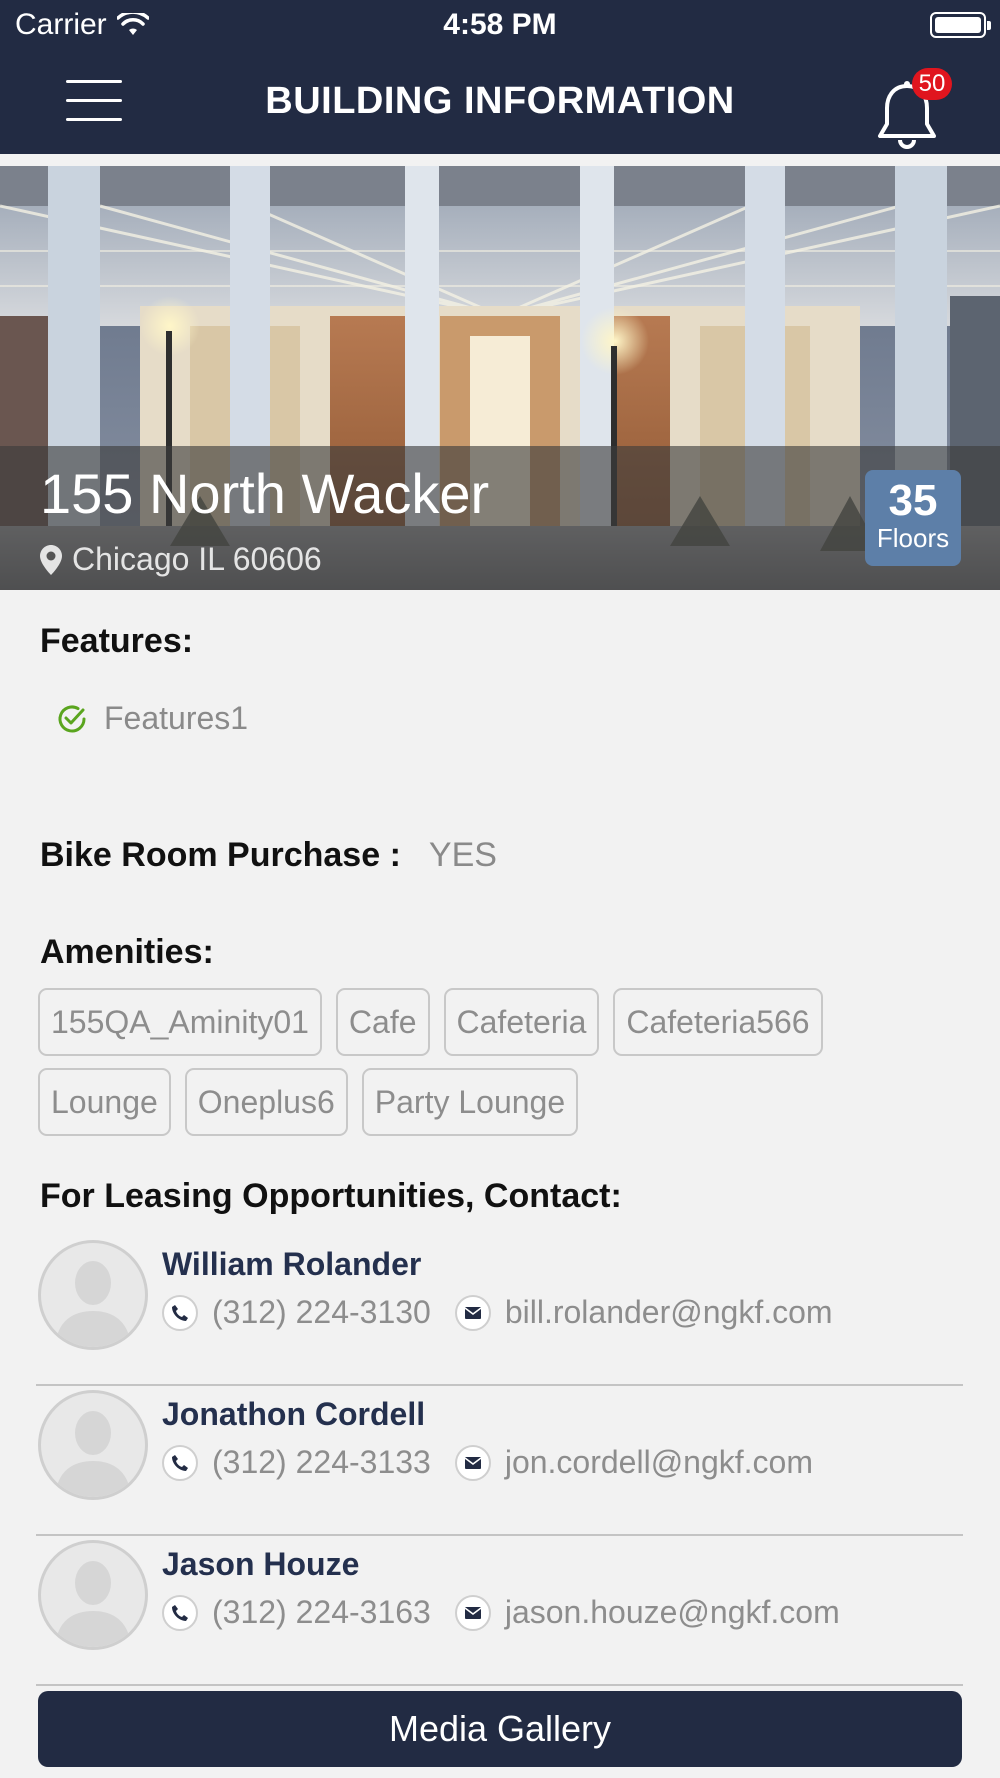 This screenshot has height=1778, width=1000. What do you see at coordinates (932, 84) in the screenshot?
I see `notification-badge: 50` at bounding box center [932, 84].